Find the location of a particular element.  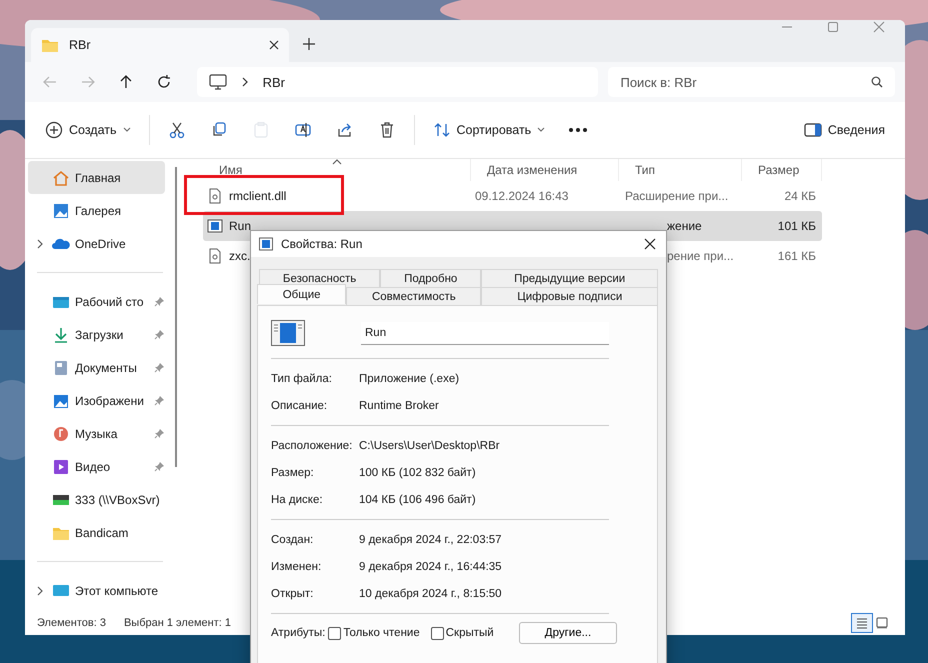

item-count: Элементов: 3 is located at coordinates (71, 623).